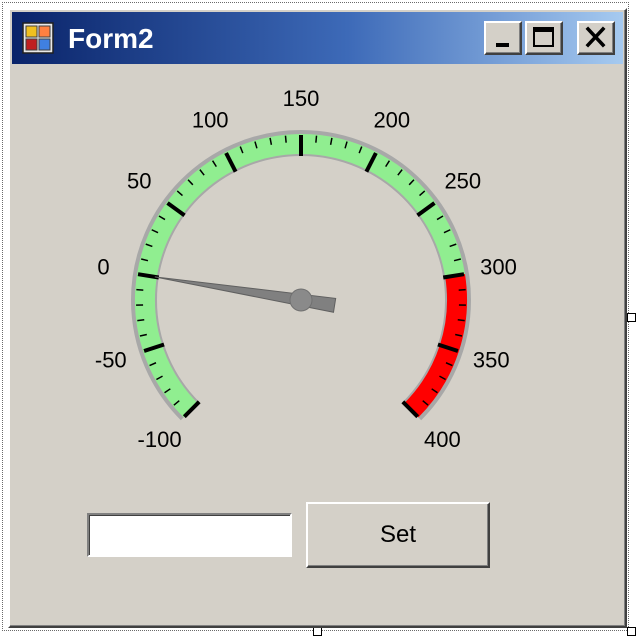 This screenshot has height=640, width=640. I want to click on gauge-needle, so click(245, 294).